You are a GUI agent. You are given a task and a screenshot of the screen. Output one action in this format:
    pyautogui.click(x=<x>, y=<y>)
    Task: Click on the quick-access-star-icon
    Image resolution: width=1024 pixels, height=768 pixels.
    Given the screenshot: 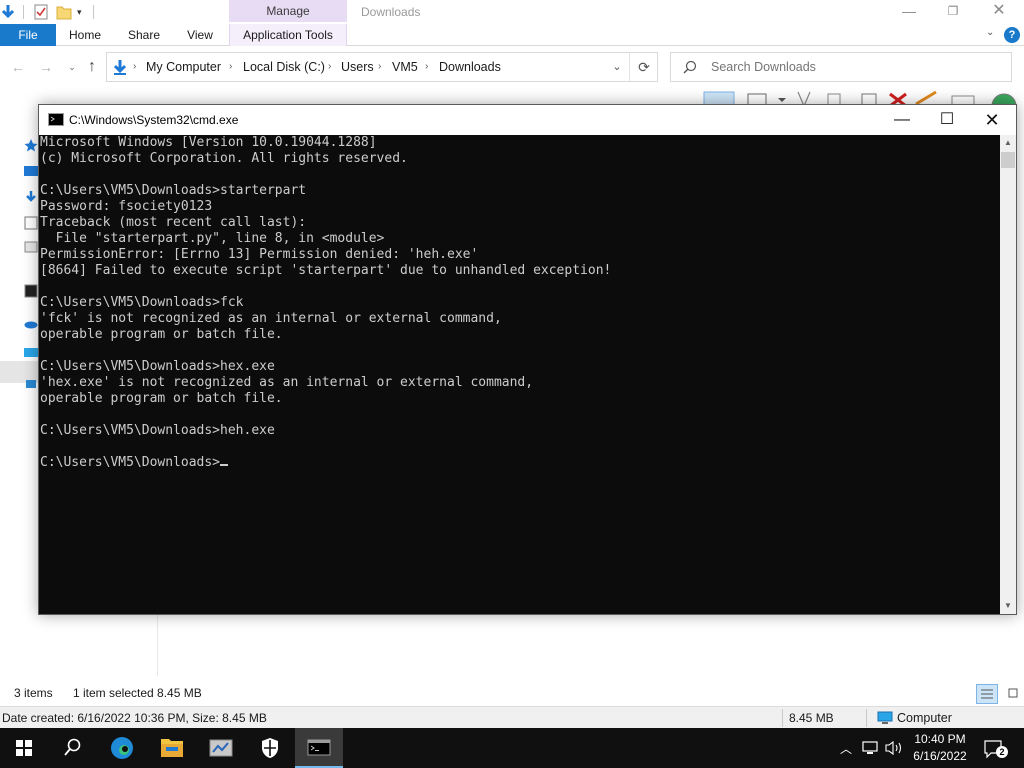 What is the action you would take?
    pyautogui.click(x=31, y=145)
    